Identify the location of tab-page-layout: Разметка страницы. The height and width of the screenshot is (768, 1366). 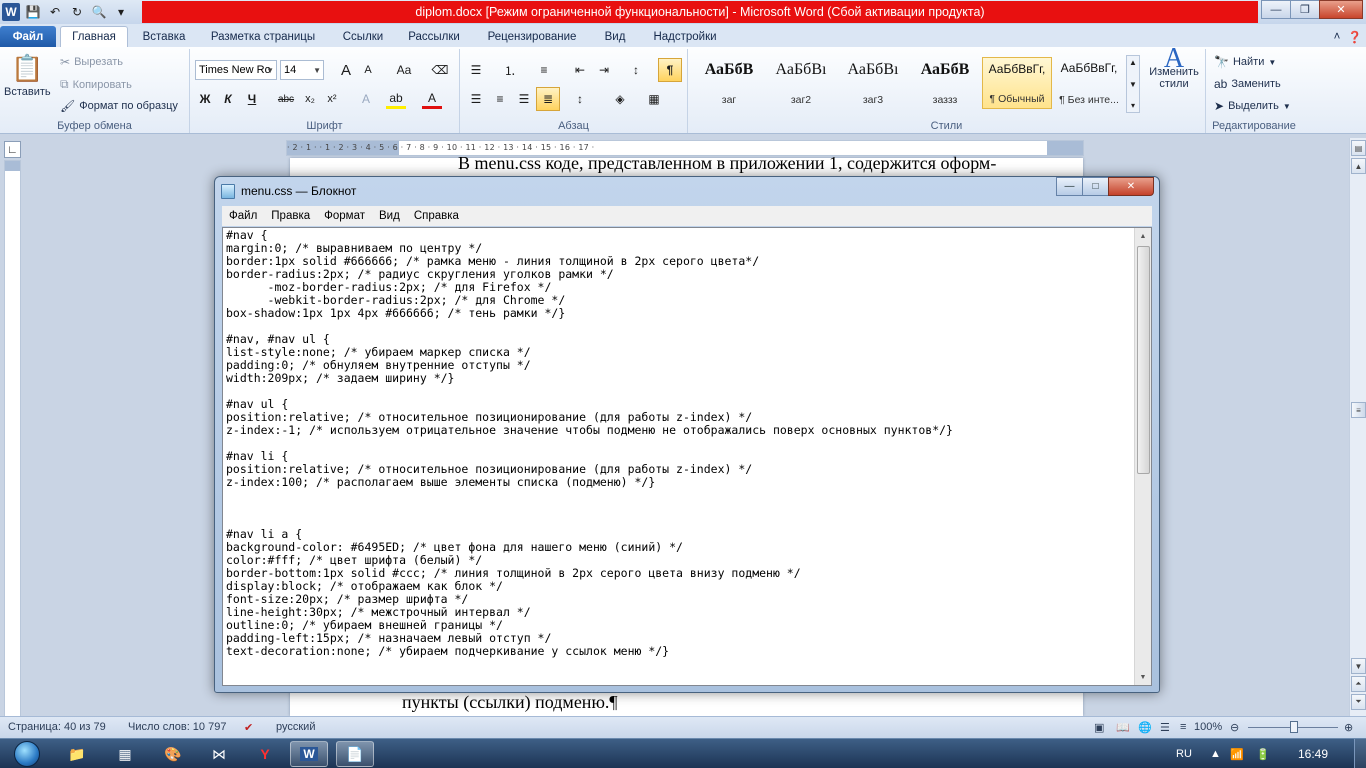
(263, 36).